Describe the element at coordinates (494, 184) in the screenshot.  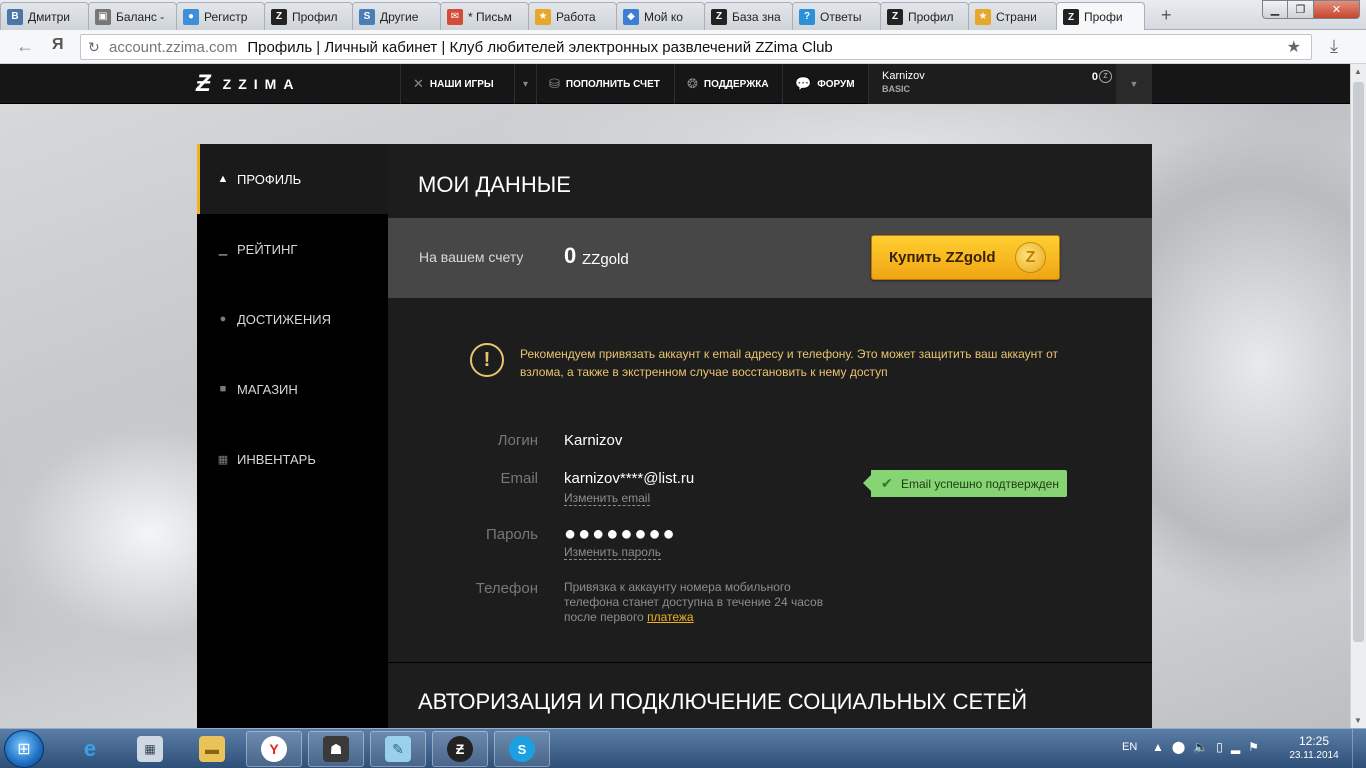
I see `page-title: МОИ ДАННЫЕ` at that location.